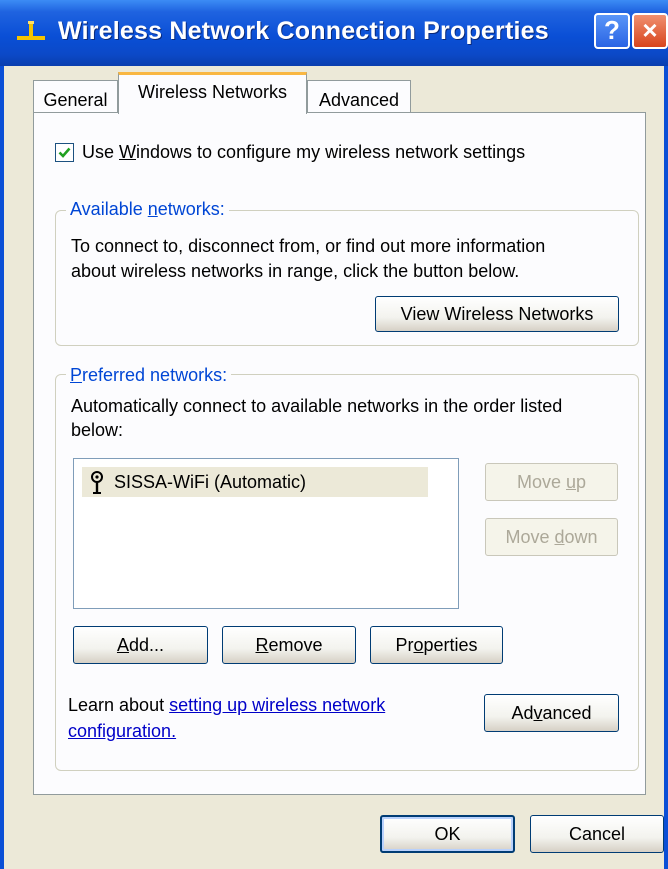 Image resolution: width=668 pixels, height=869 pixels. What do you see at coordinates (149, 375) in the screenshot?
I see `preferred-networks-legend: Preferred networks:` at bounding box center [149, 375].